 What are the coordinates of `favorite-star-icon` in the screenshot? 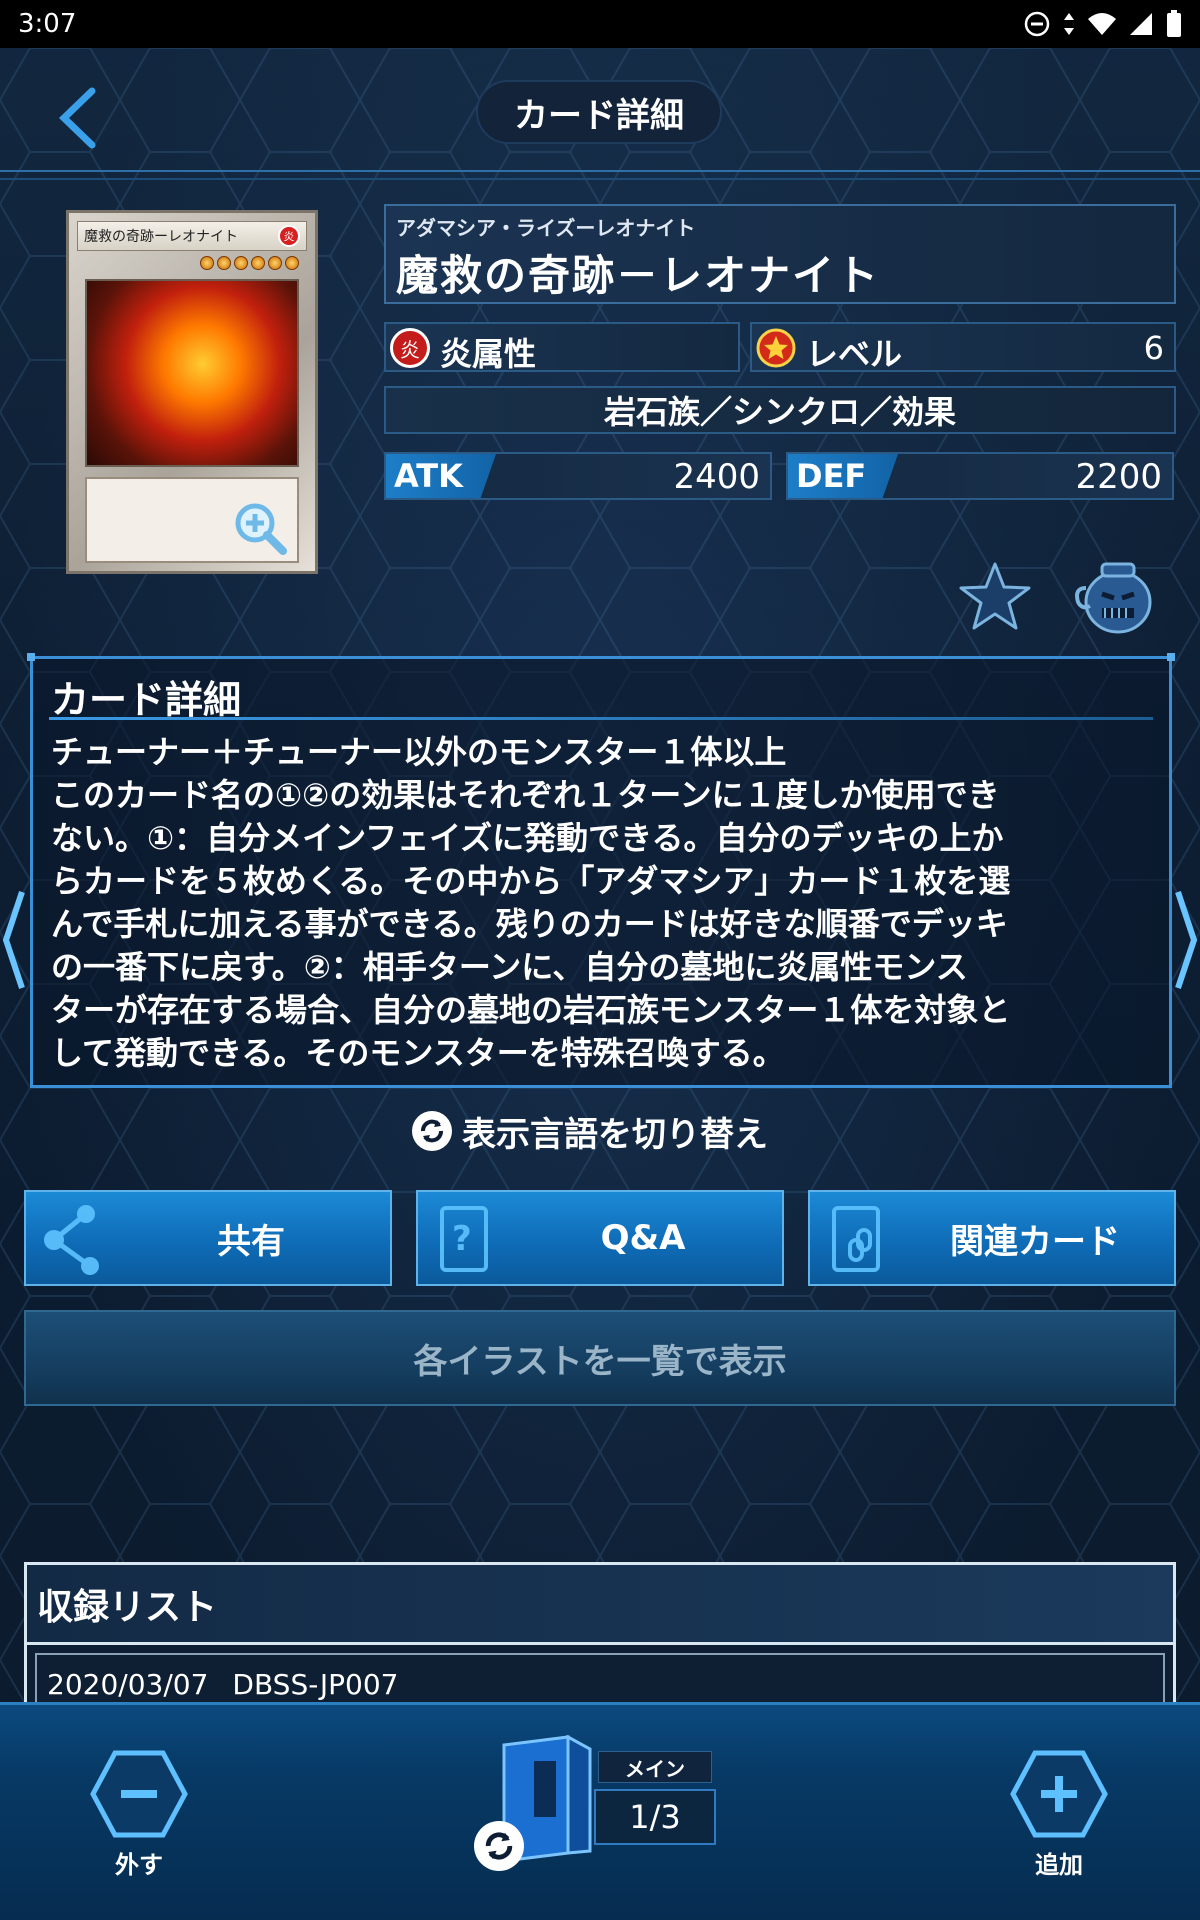 It's located at (995, 596).